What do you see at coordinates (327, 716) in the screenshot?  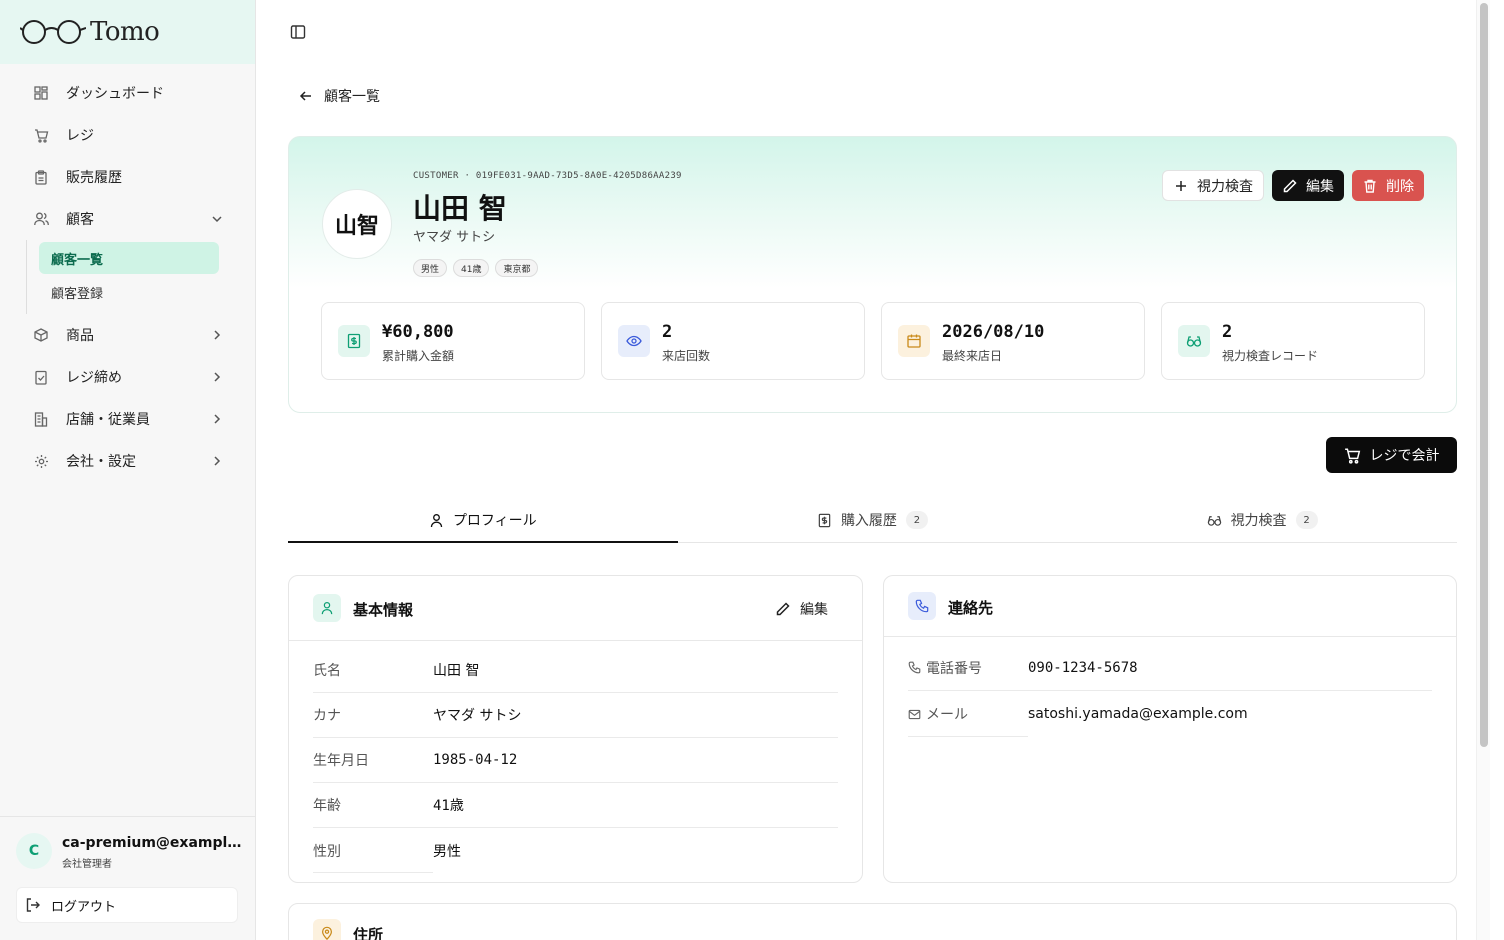 I see `field-label: カナ` at bounding box center [327, 716].